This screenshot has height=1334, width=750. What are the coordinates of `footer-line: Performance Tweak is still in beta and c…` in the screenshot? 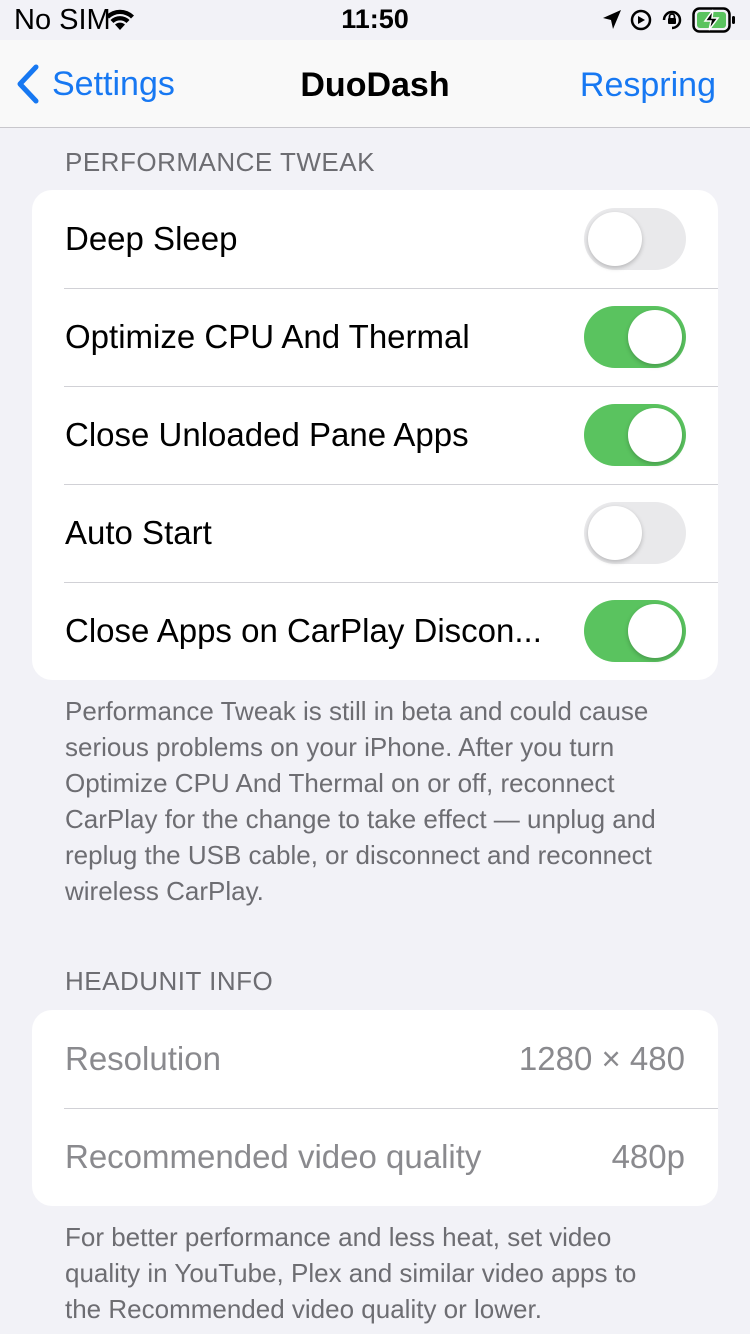 It's located at (357, 711).